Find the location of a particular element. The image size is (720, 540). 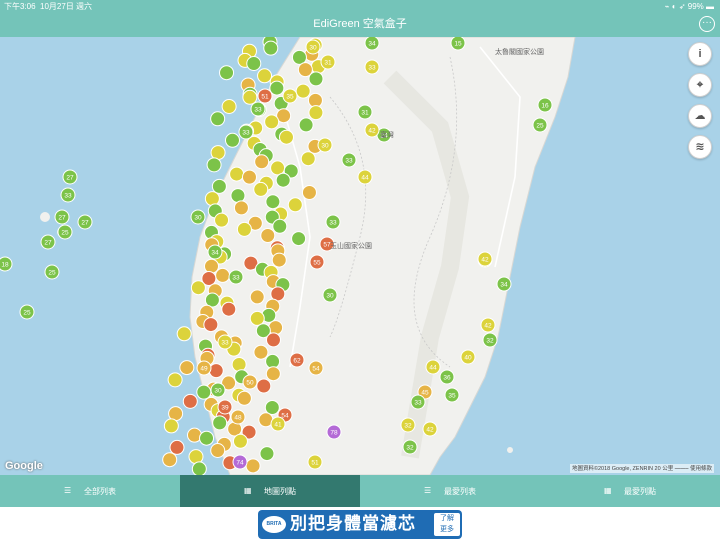

locate-button: ⌖ is located at coordinates (700, 85).